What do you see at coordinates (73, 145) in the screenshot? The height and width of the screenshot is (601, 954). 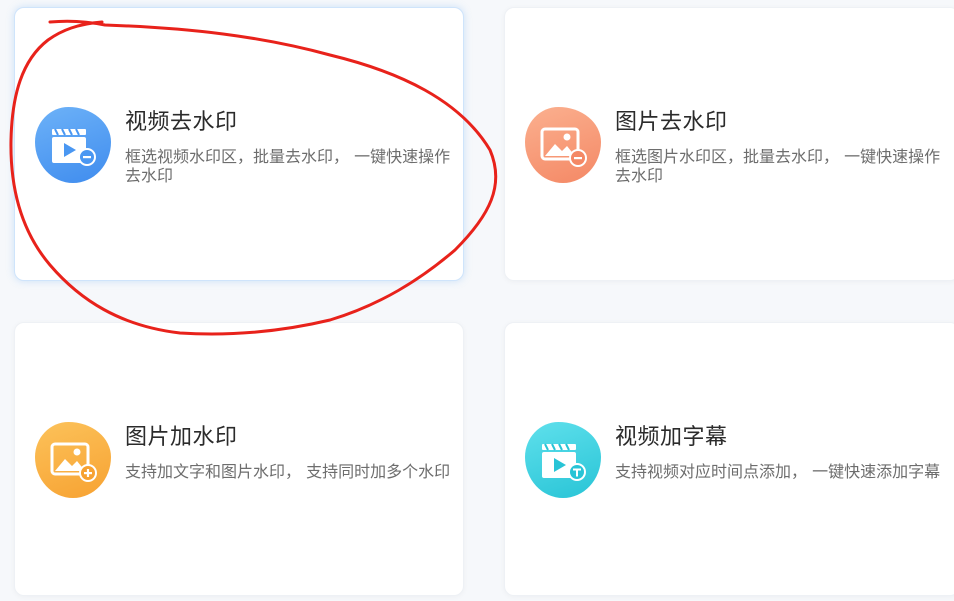 I see `video-remove-watermark-icon` at bounding box center [73, 145].